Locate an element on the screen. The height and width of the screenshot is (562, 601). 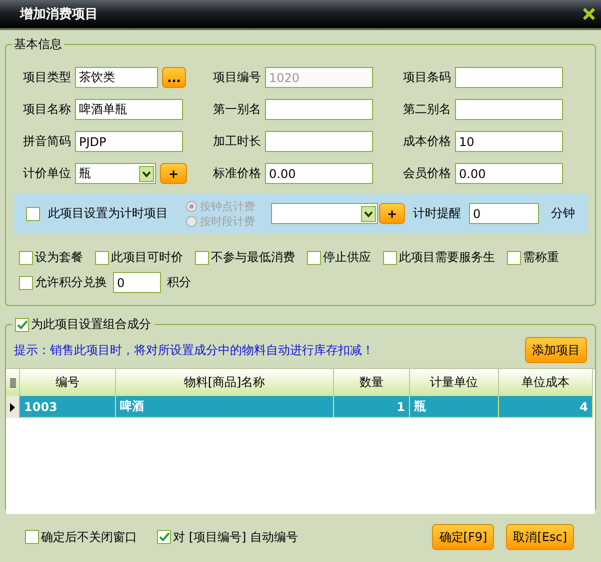
unit-select: 瓶 is located at coordinates (115, 173).